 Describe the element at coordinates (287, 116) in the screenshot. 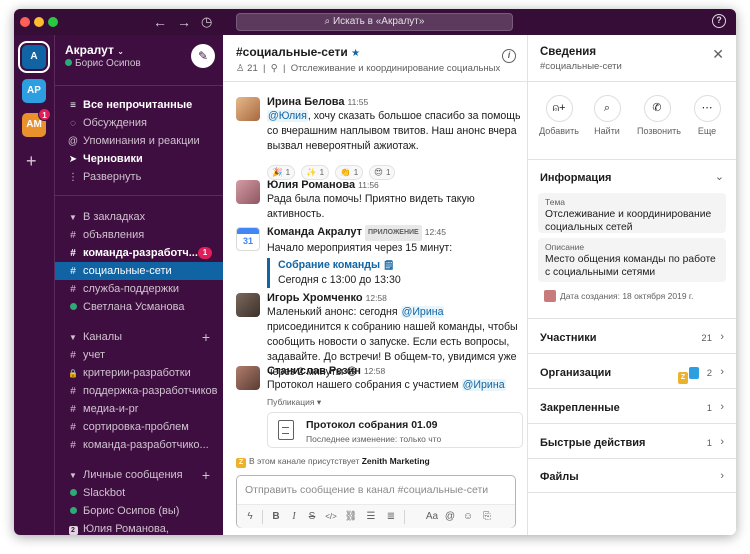

I see `mention: @Юлия` at that location.